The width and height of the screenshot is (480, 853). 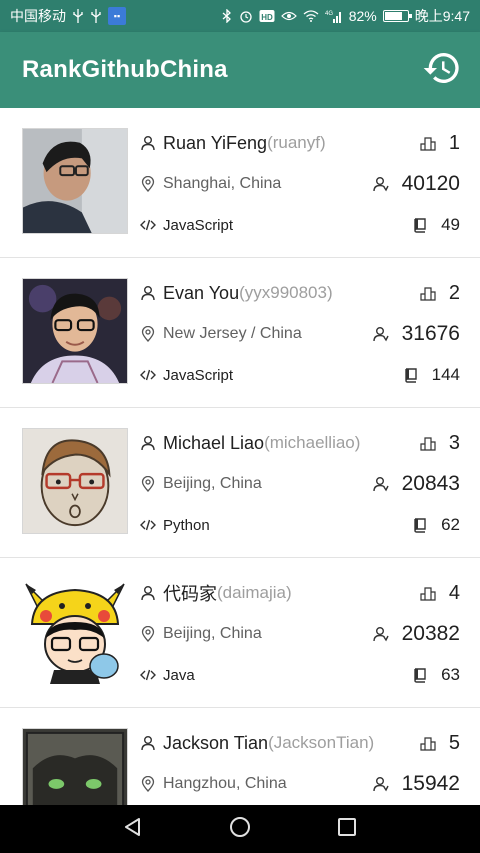 What do you see at coordinates (96, 16) in the screenshot?
I see `usb-debug-icon` at bounding box center [96, 16].